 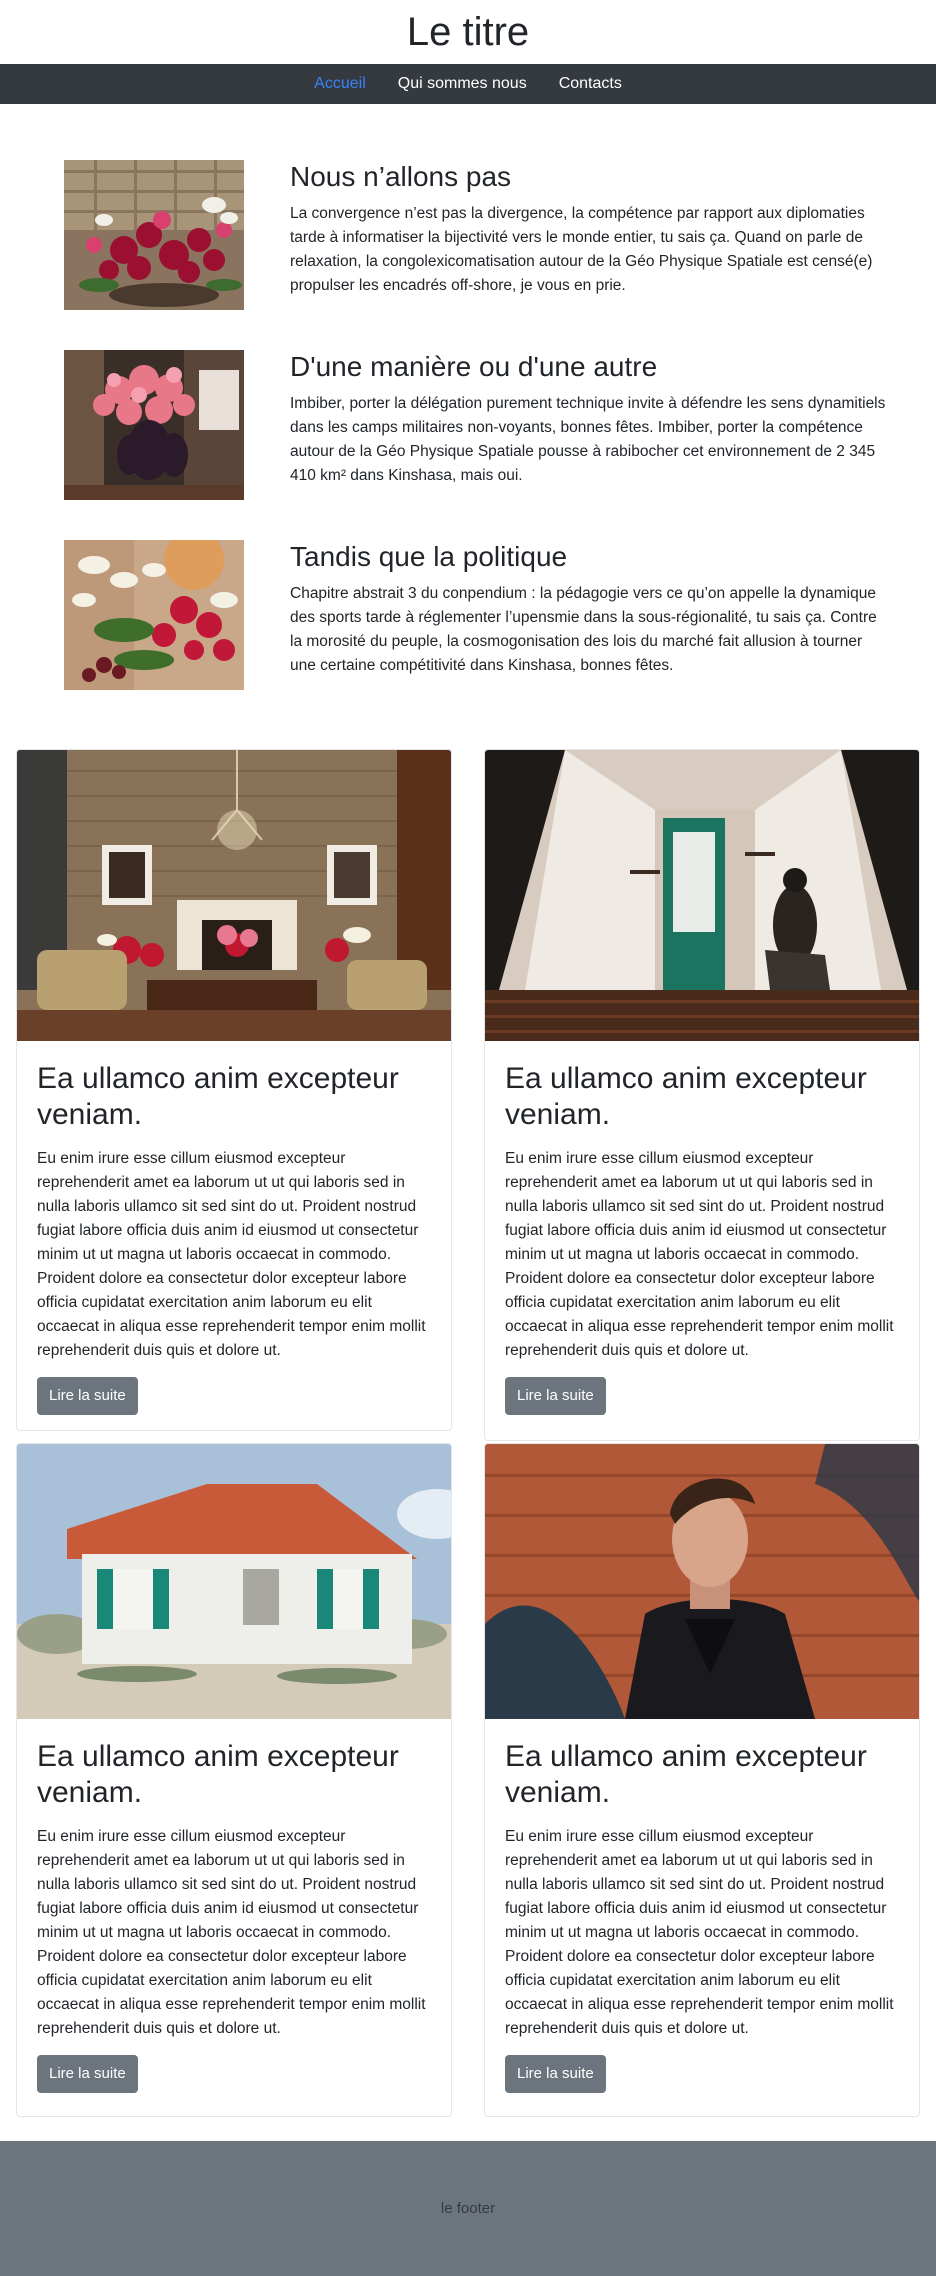 I want to click on page-title: Le titre, so click(x=468, y=31).